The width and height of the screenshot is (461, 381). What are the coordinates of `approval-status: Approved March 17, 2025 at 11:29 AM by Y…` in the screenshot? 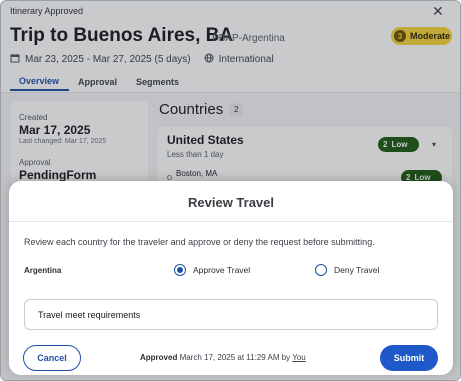 It's located at (223, 357).